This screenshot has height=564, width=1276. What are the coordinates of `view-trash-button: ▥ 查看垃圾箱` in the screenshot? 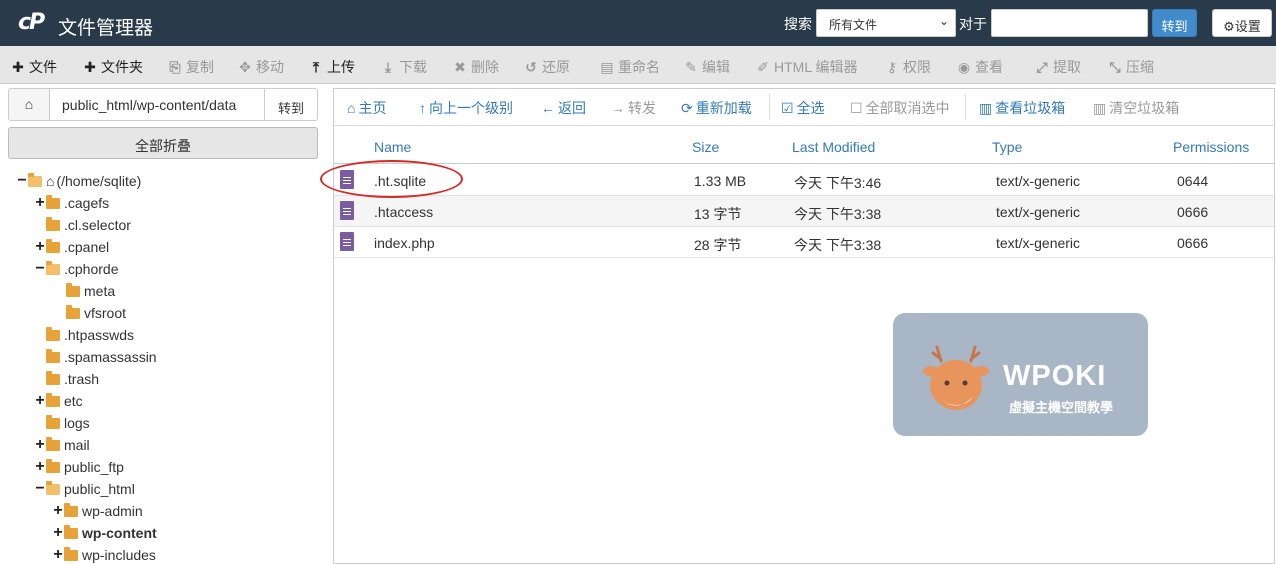 It's located at (1022, 108).